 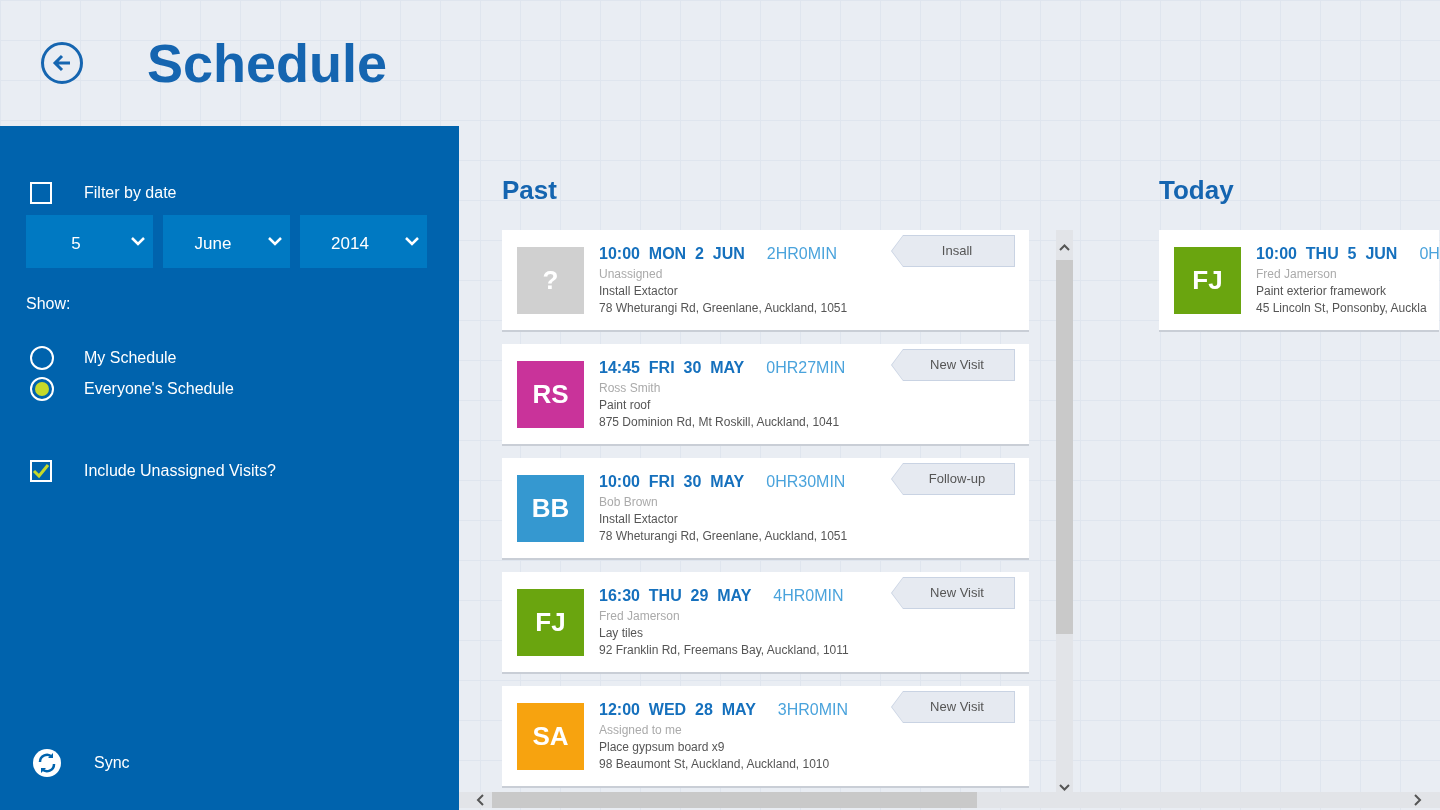 I want to click on visit-task: Paint exterior framework, so click(x=1321, y=291).